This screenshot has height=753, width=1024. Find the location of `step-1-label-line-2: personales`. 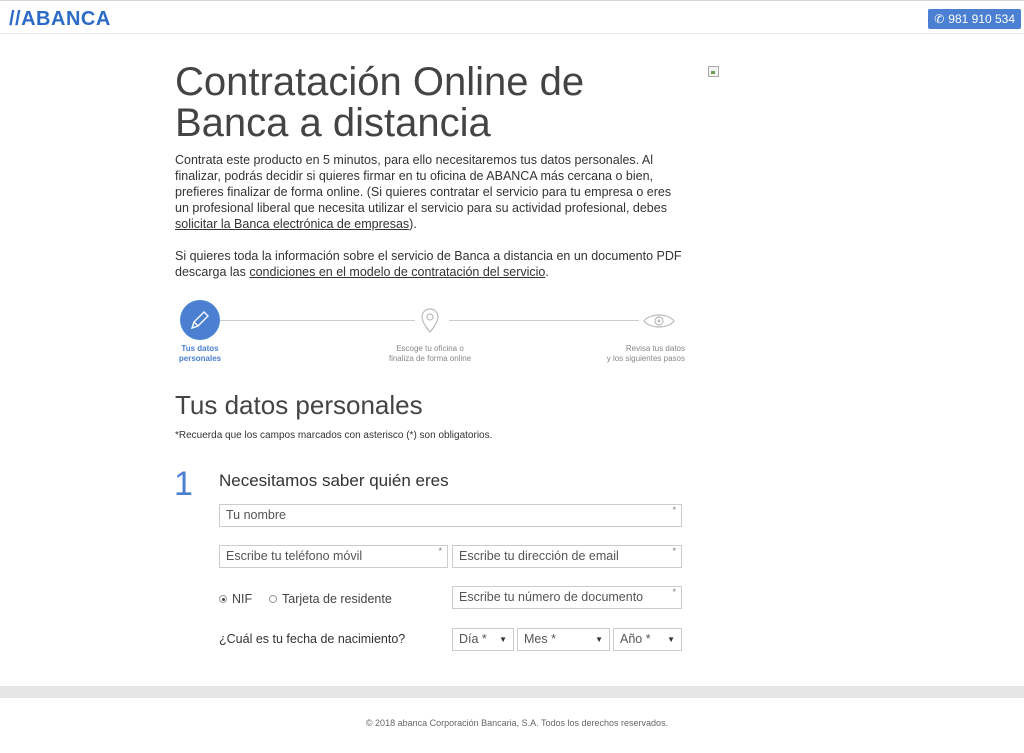

step-1-label-line-2: personales is located at coordinates (200, 358).